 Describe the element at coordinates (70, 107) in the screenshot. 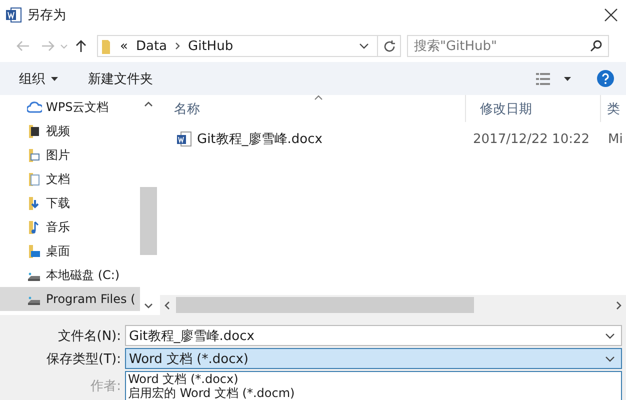

I see `sidebar-item: WPS云文档` at that location.